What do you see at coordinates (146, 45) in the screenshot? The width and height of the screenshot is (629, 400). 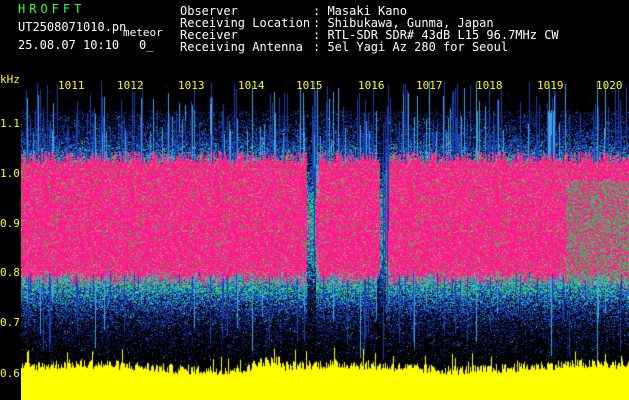 I see `event-count: 0_` at bounding box center [146, 45].